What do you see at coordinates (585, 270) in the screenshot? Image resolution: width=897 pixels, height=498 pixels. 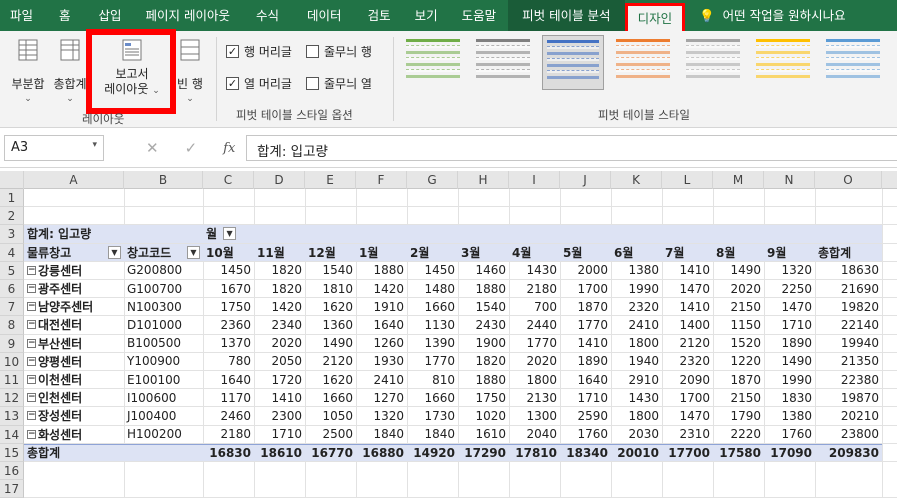 I see `value-cell: 2000` at bounding box center [585, 270].